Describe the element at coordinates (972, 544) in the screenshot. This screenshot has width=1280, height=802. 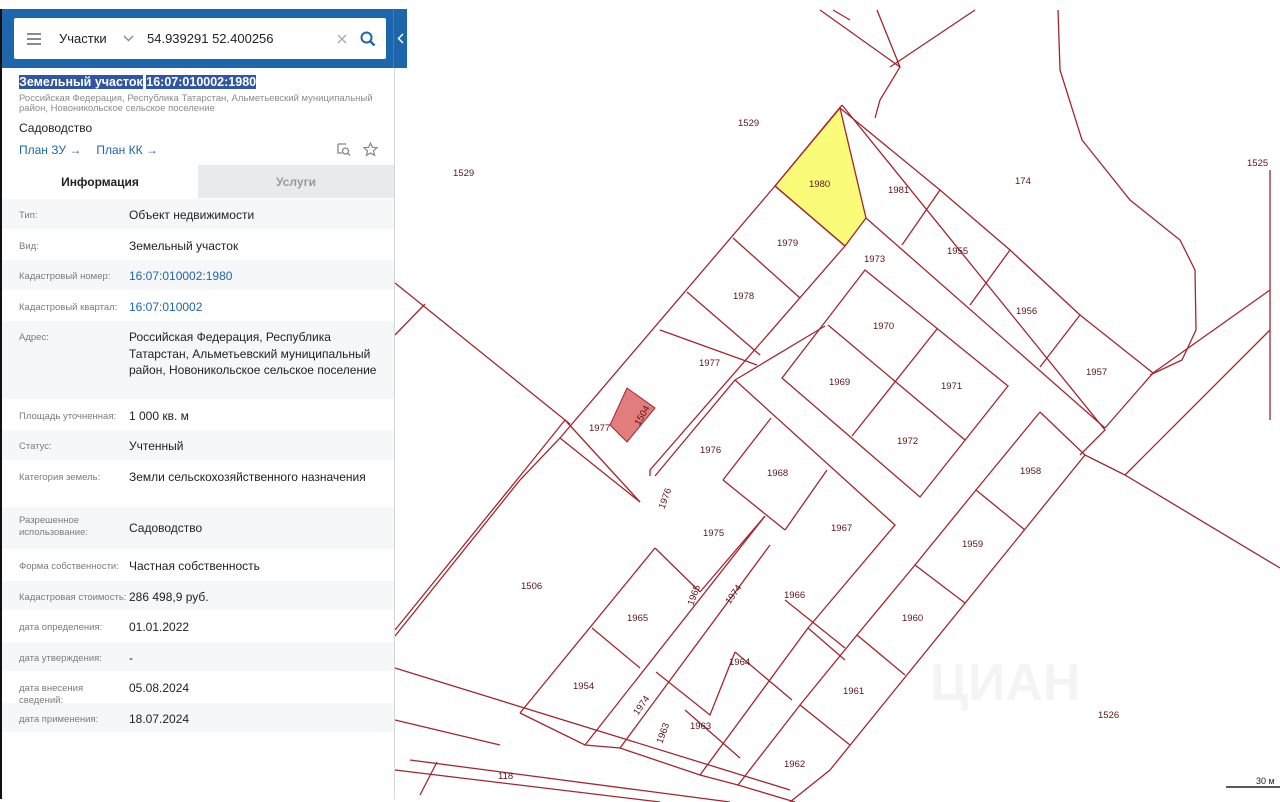
I see `map-label: 1959` at that location.